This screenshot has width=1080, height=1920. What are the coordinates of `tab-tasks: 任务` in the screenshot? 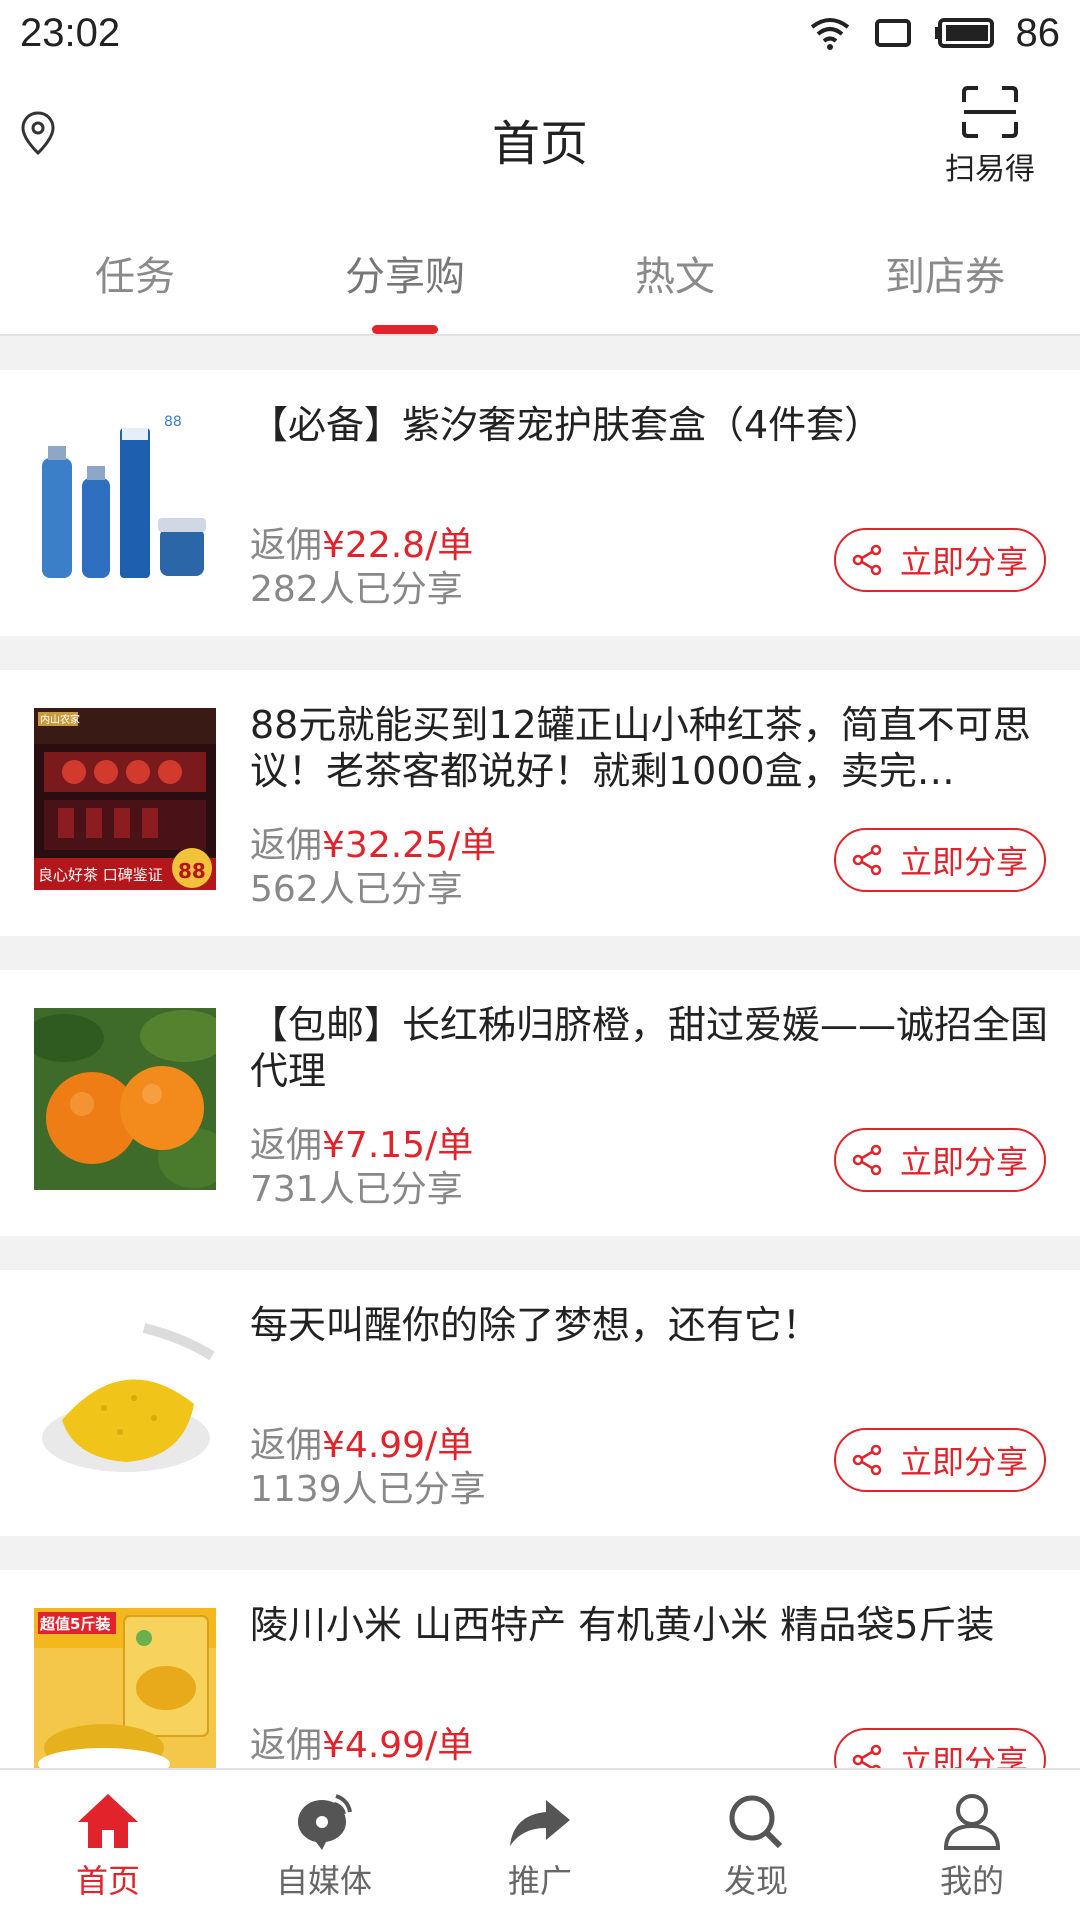 It's located at (135, 269).